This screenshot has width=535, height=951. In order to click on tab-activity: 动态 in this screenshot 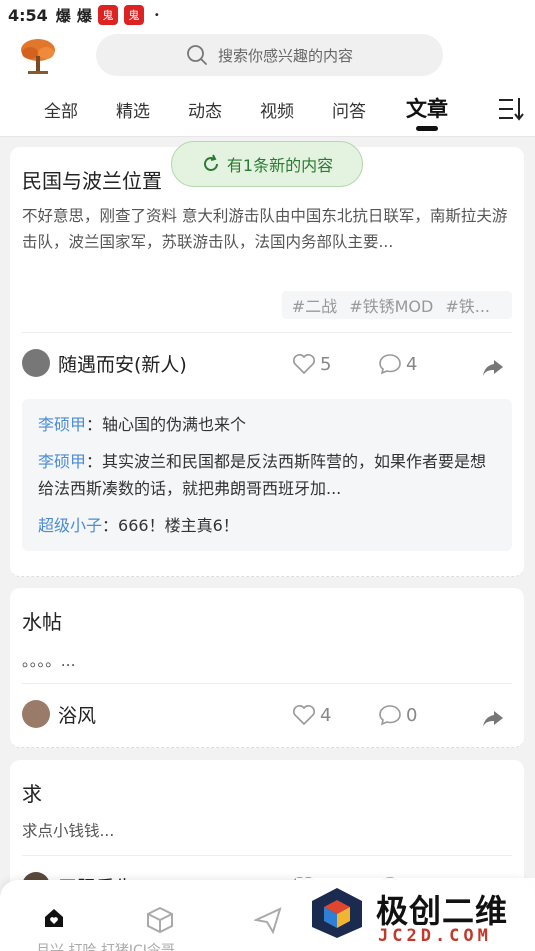, I will do `click(205, 109)`.